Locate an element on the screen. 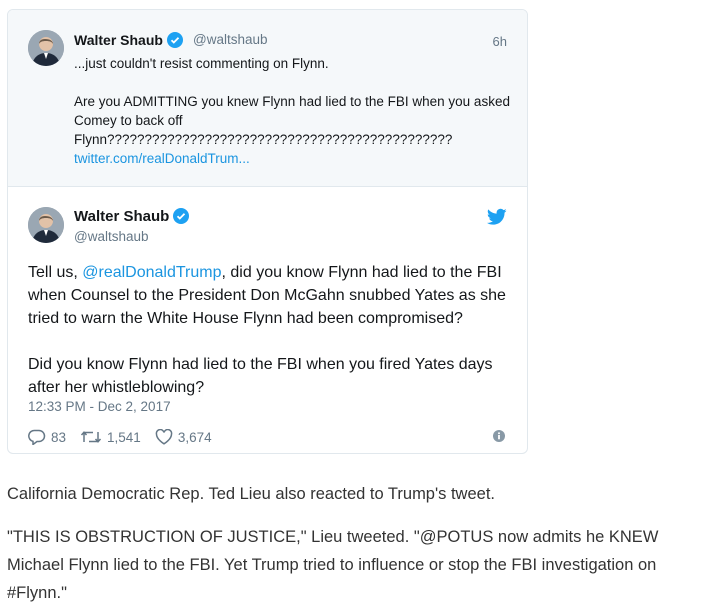  tweet-author-handle: @waltshaub is located at coordinates (111, 236).